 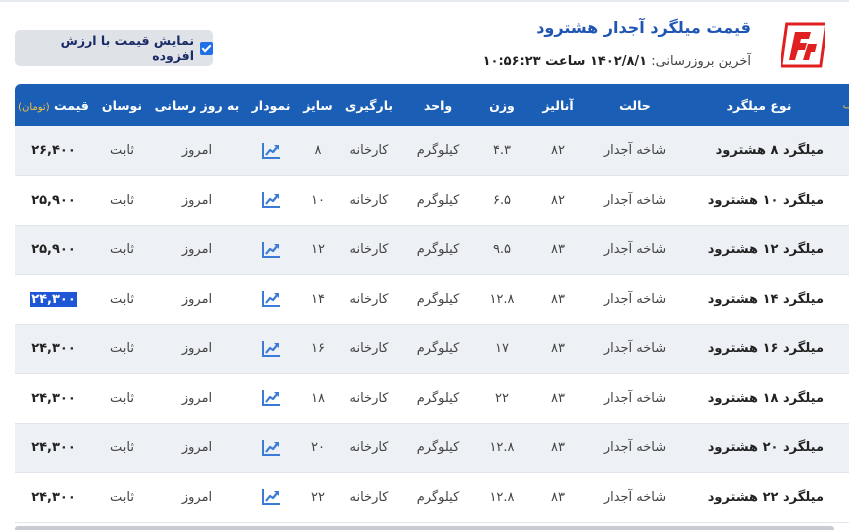 What do you see at coordinates (759, 299) in the screenshot?
I see `rebar-name: میلگرد ۱۴ هشترود` at bounding box center [759, 299].